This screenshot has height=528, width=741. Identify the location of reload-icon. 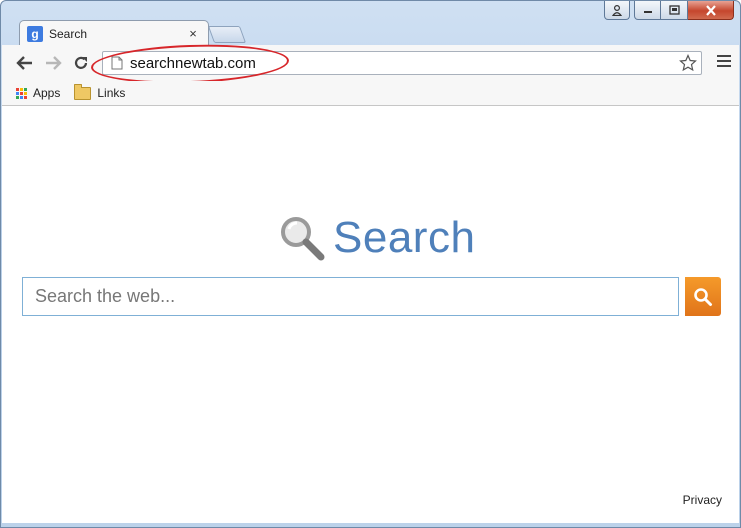
(81, 63).